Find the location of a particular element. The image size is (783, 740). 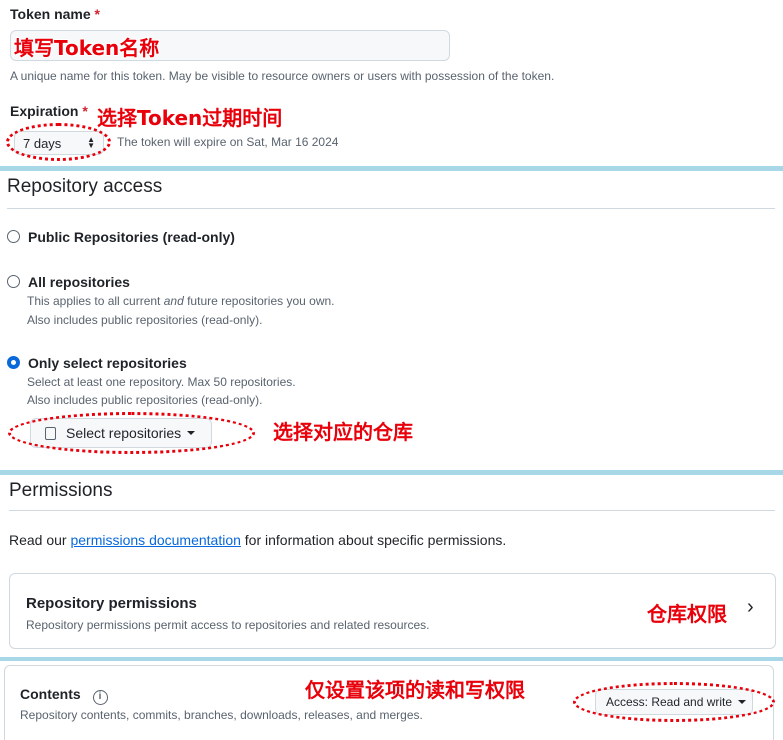

annotation-select-repositories: 选择对应的仓库 is located at coordinates (343, 432).